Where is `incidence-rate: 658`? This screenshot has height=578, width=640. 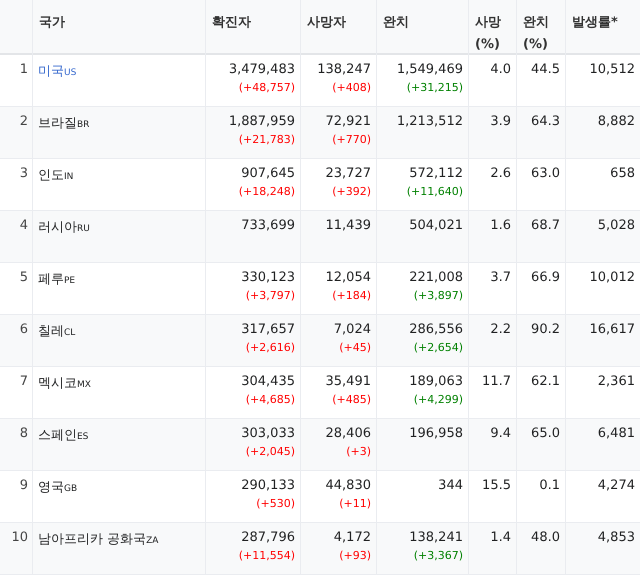 incidence-rate: 658 is located at coordinates (622, 173).